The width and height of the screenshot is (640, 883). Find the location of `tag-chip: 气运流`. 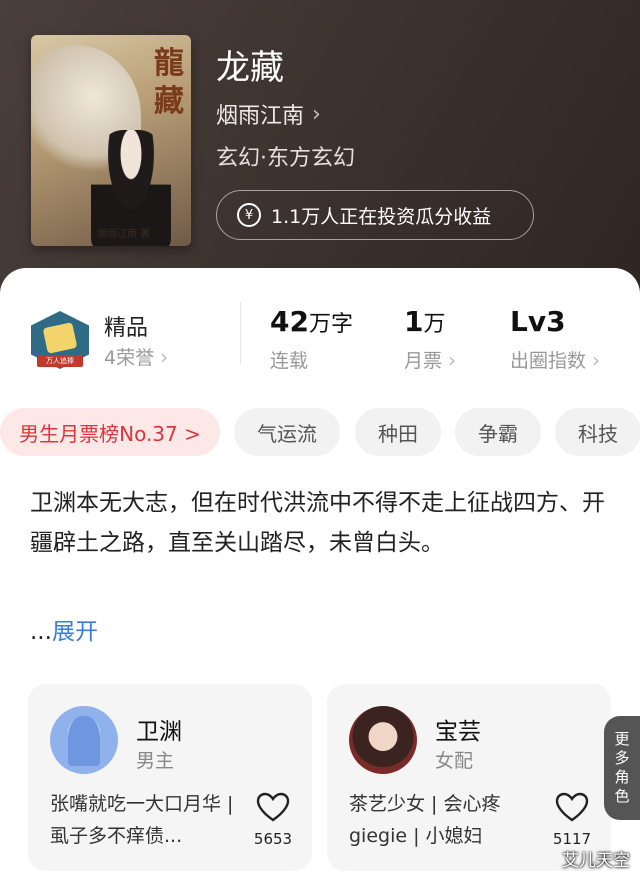

tag-chip: 气运流 is located at coordinates (287, 432).